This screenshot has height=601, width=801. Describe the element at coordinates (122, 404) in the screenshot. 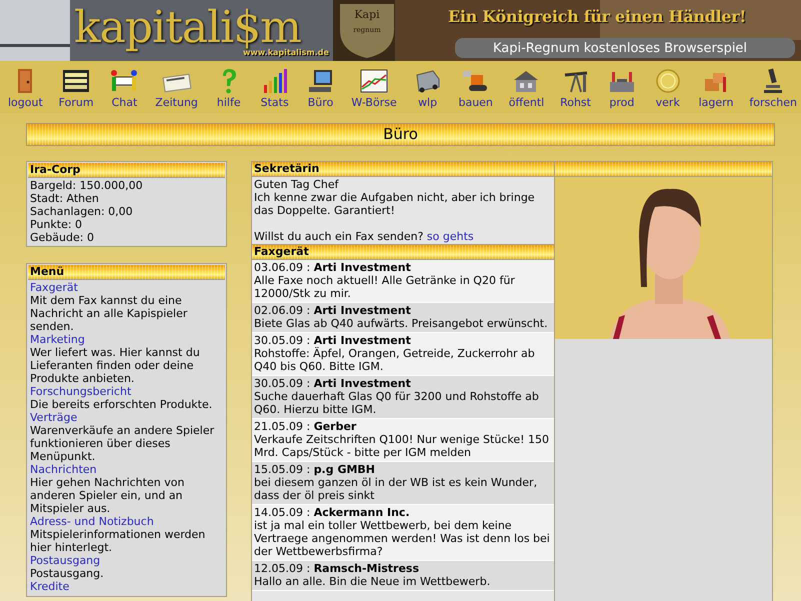

I see `menu-description: Die bereits erforschten Produkte.` at that location.